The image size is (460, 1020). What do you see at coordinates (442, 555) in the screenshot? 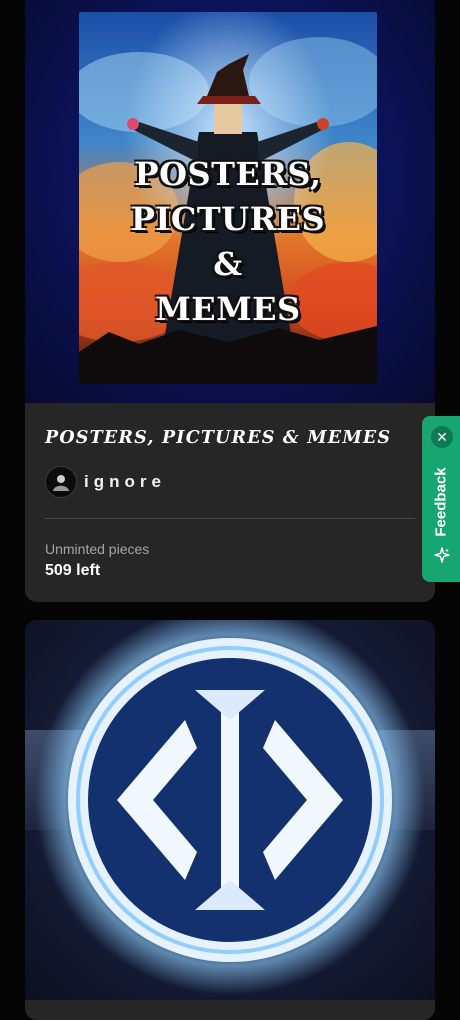
I see `sparkle-icon` at bounding box center [442, 555].